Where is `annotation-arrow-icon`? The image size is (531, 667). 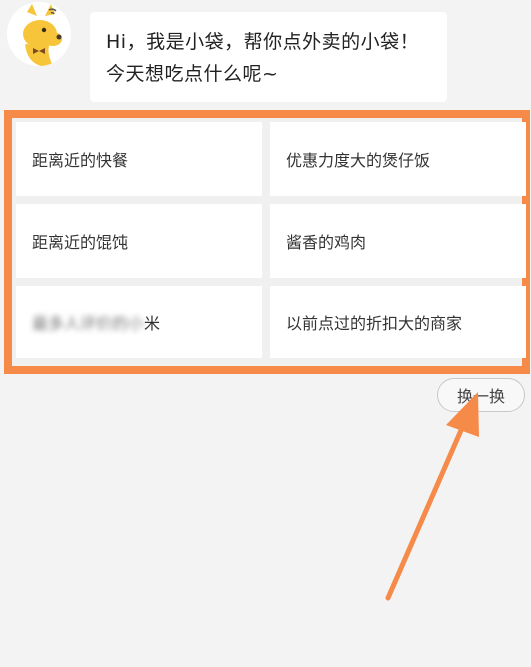 annotation-arrow-icon is located at coordinates (432, 496).